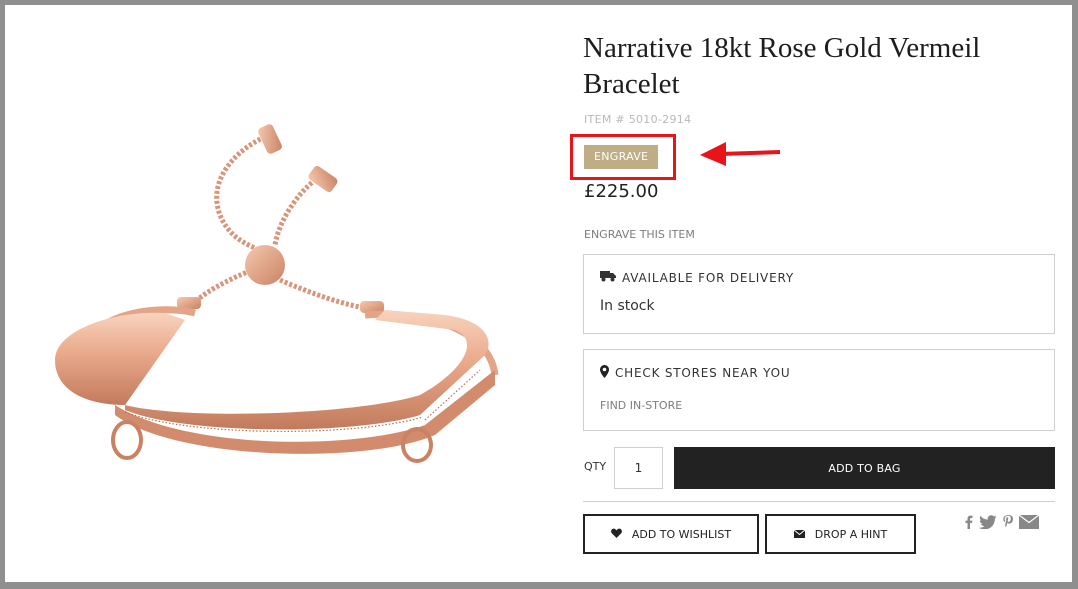 Image resolution: width=1078 pixels, height=589 pixels. I want to click on facebook-icon, so click(969, 522).